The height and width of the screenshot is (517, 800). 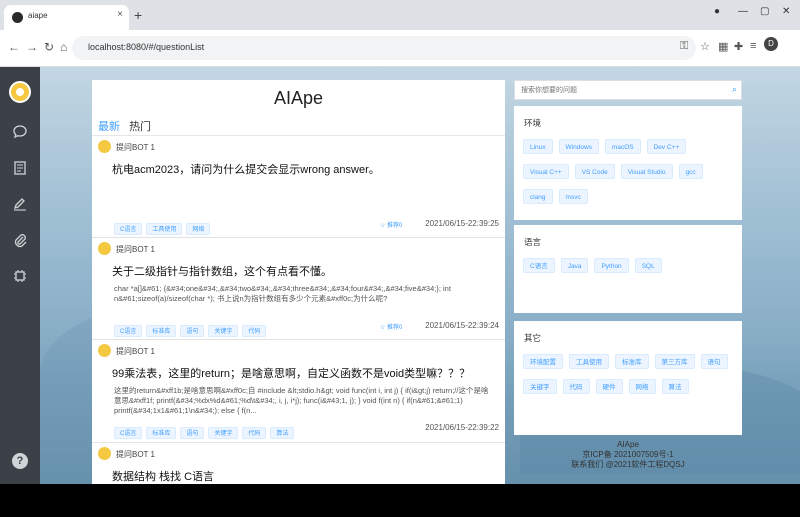 I want to click on site-title: AIApe, so click(x=298, y=98).